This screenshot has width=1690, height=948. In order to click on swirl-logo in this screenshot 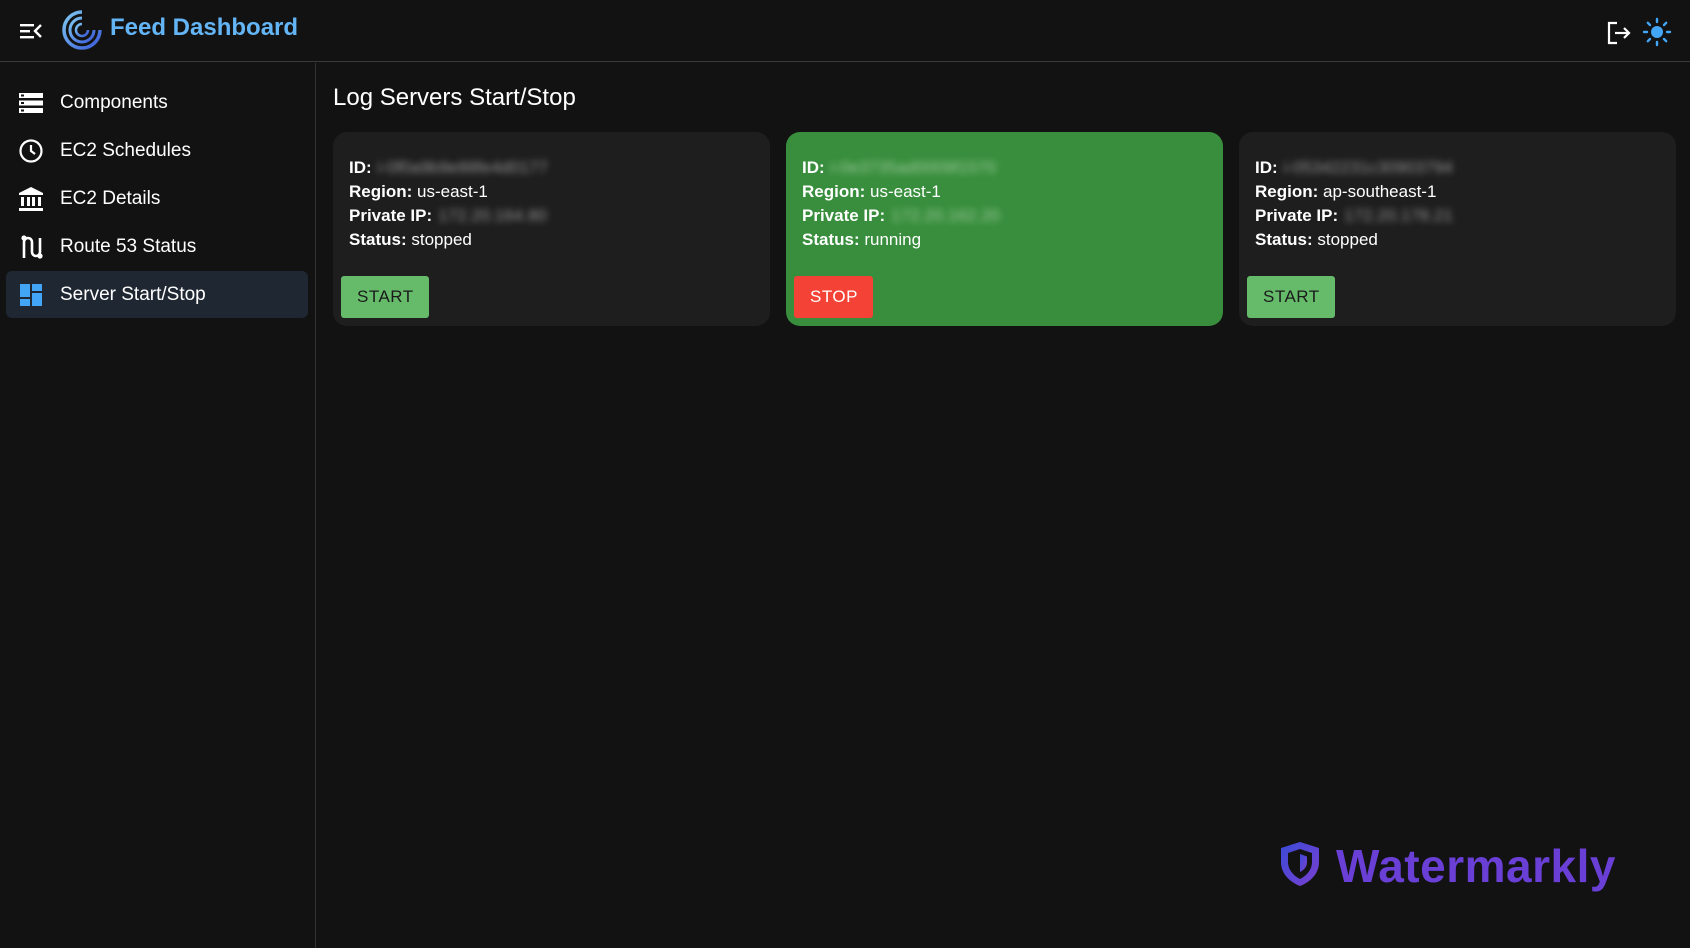, I will do `click(82, 30)`.